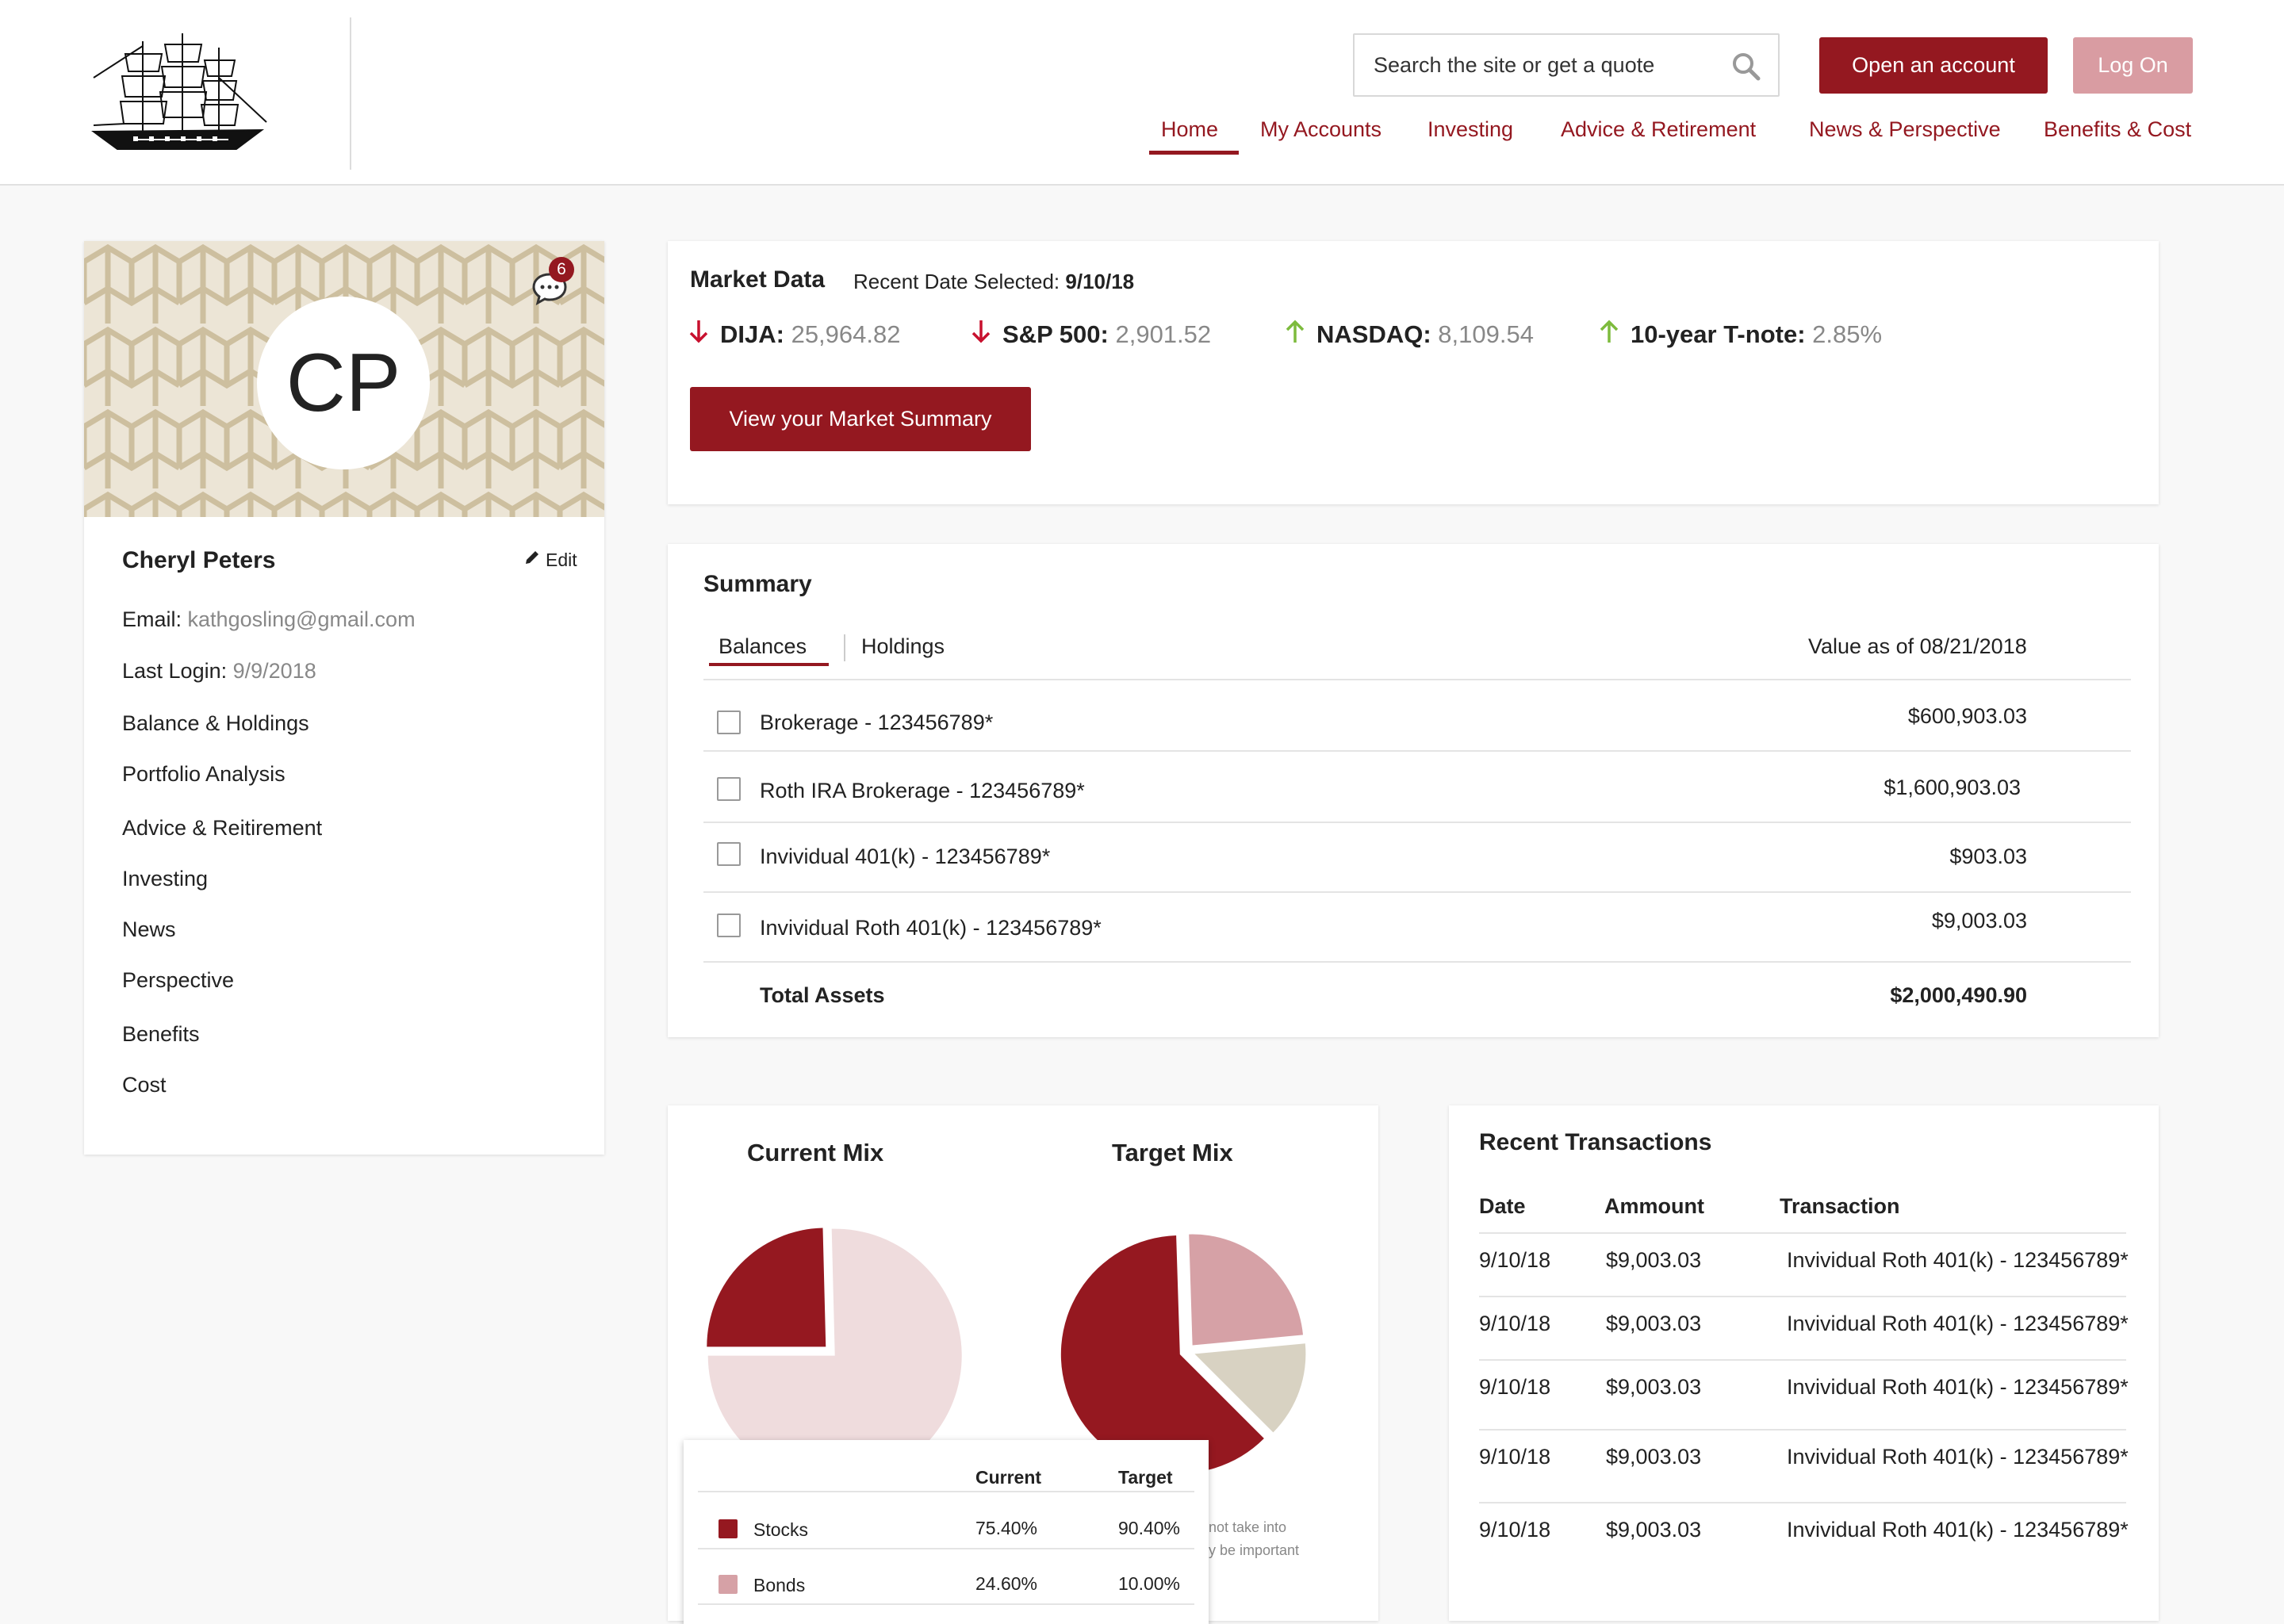 The image size is (2284, 1624). Describe the element at coordinates (2117, 129) in the screenshot. I see `nav-benefits-cost: Benefits & Cost` at that location.